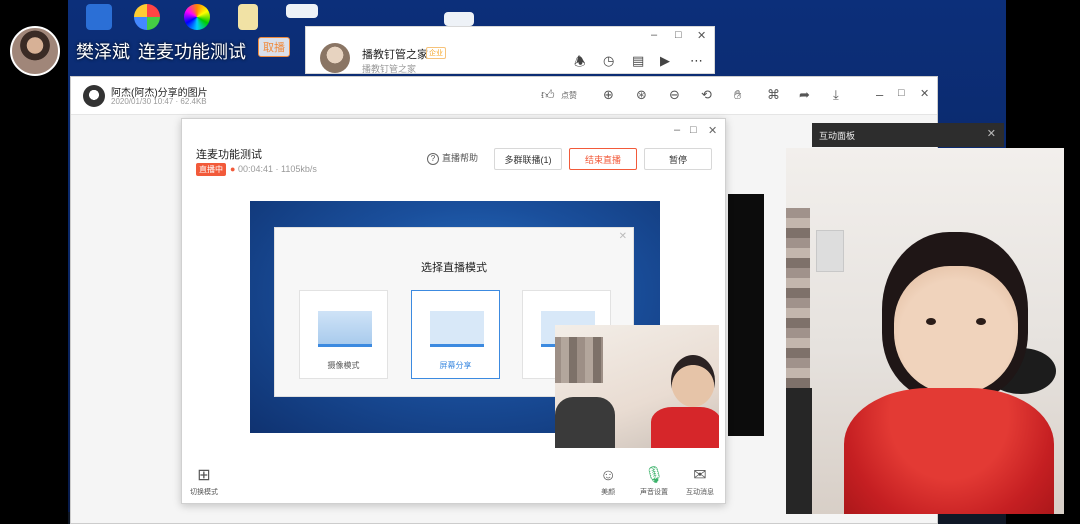  Describe the element at coordinates (654, 475) in the screenshot. I see `microphone-icon: 🎙︎` at that location.